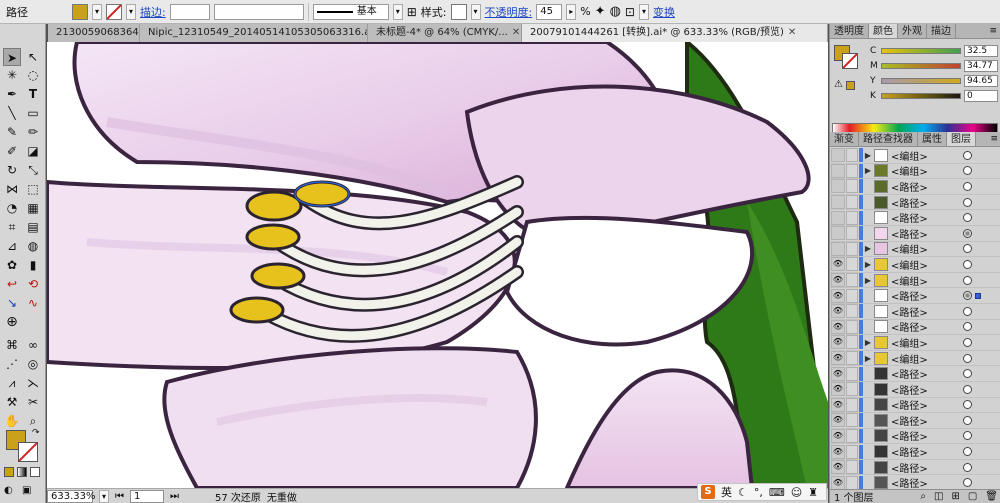  I want to click on magenta-slider, so click(921, 66).